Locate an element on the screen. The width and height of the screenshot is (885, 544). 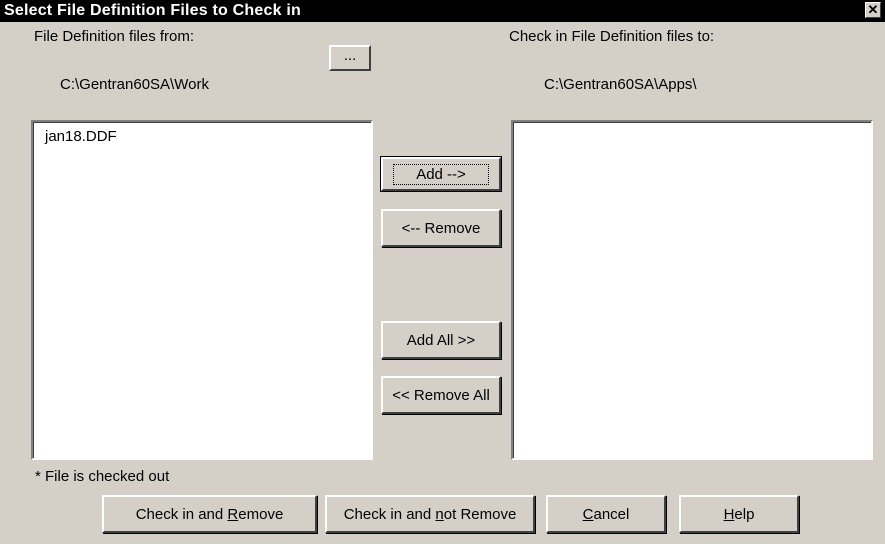
cancel-button: Cancel is located at coordinates (606, 514).